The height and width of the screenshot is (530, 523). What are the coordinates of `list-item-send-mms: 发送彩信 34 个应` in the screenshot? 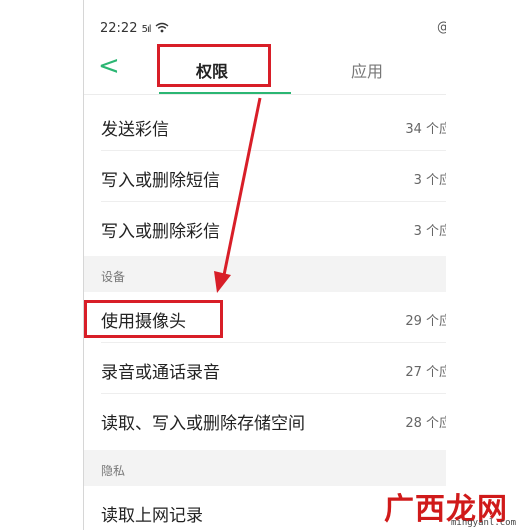 It's located at (265, 126).